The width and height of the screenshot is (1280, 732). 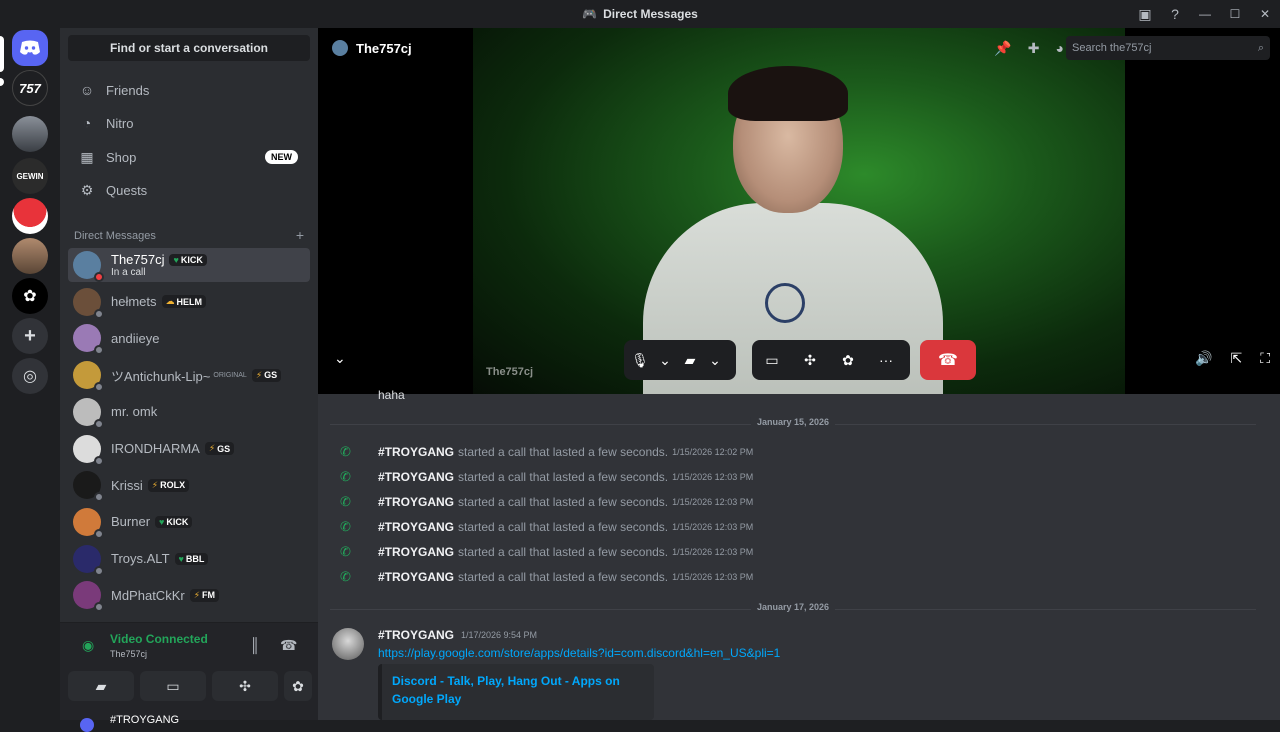 I want to click on nav-quests: ⚙ Quests, so click(x=189, y=190).